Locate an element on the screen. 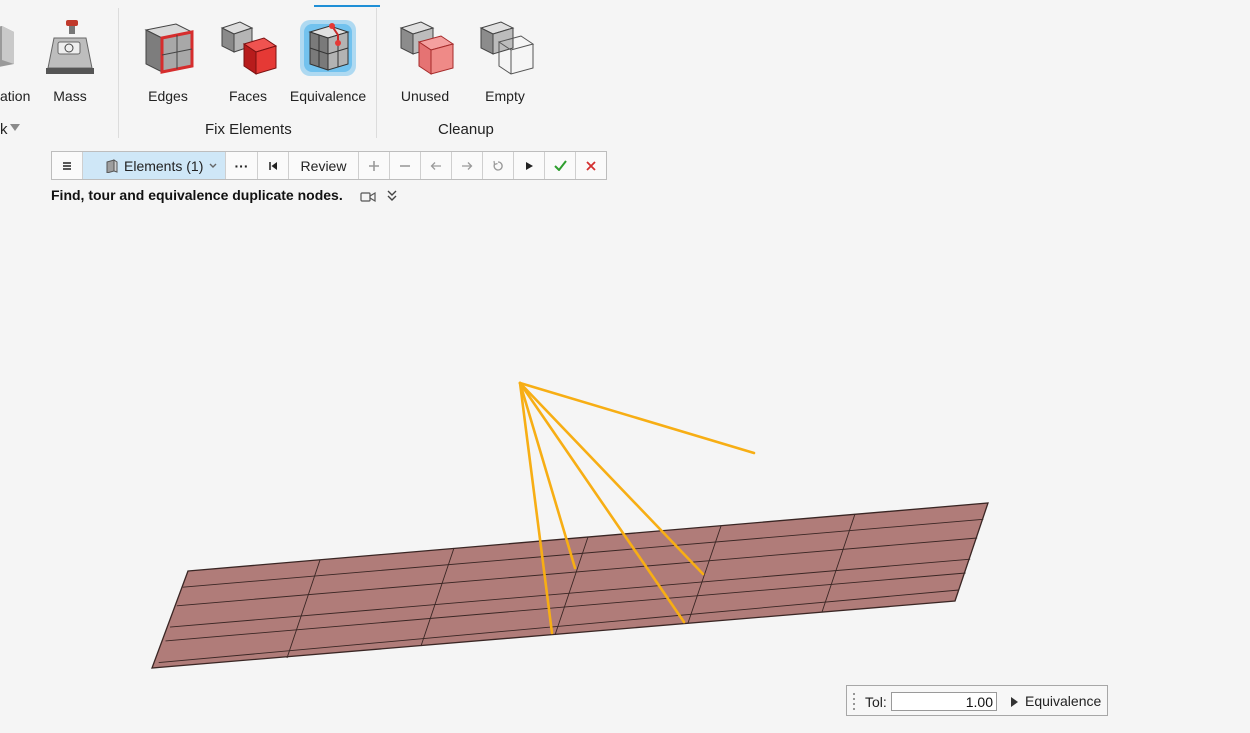 Image resolution: width=1250 pixels, height=733 pixels. equivalence-play-icon is located at coordinates (1014, 702).